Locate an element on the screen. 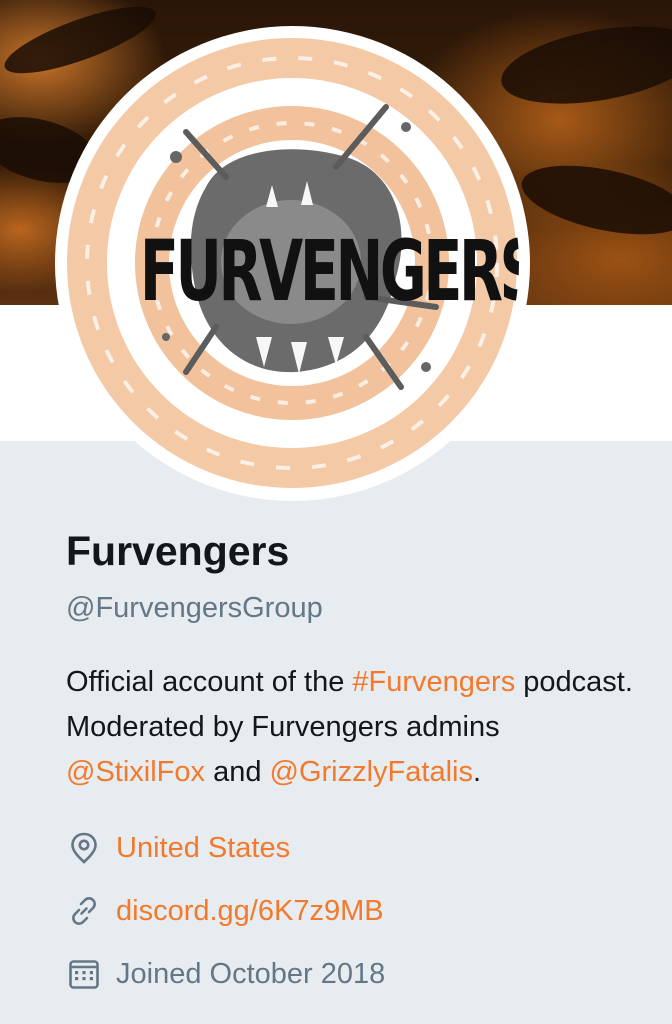  bio-text: and is located at coordinates (237, 772).